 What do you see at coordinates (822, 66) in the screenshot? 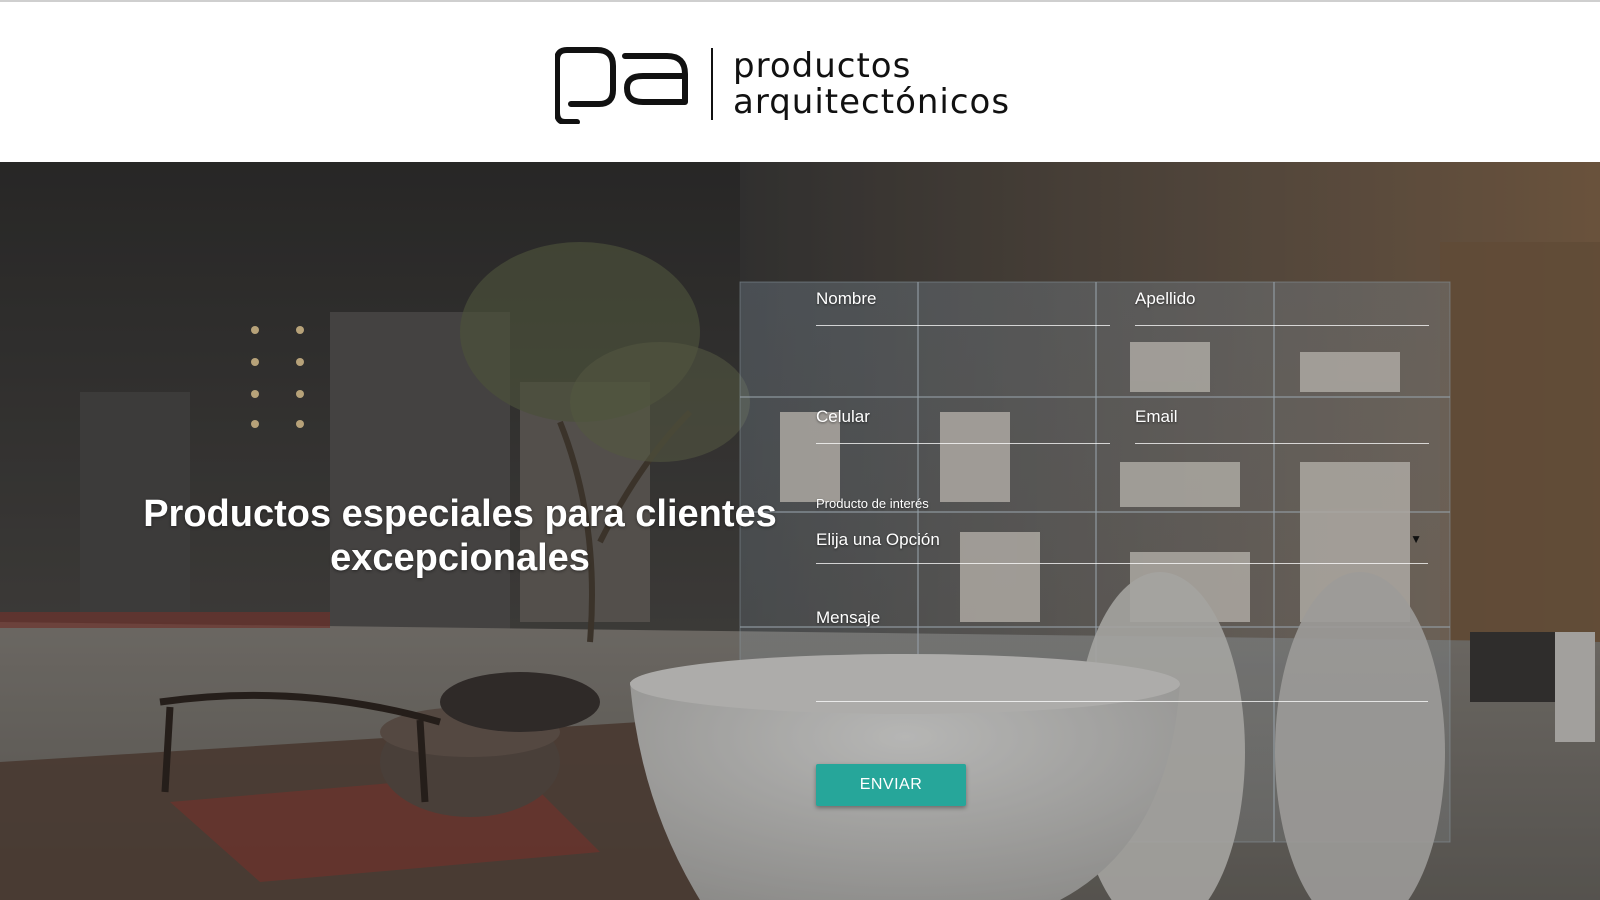
I see `brand-line-1: productos` at bounding box center [822, 66].